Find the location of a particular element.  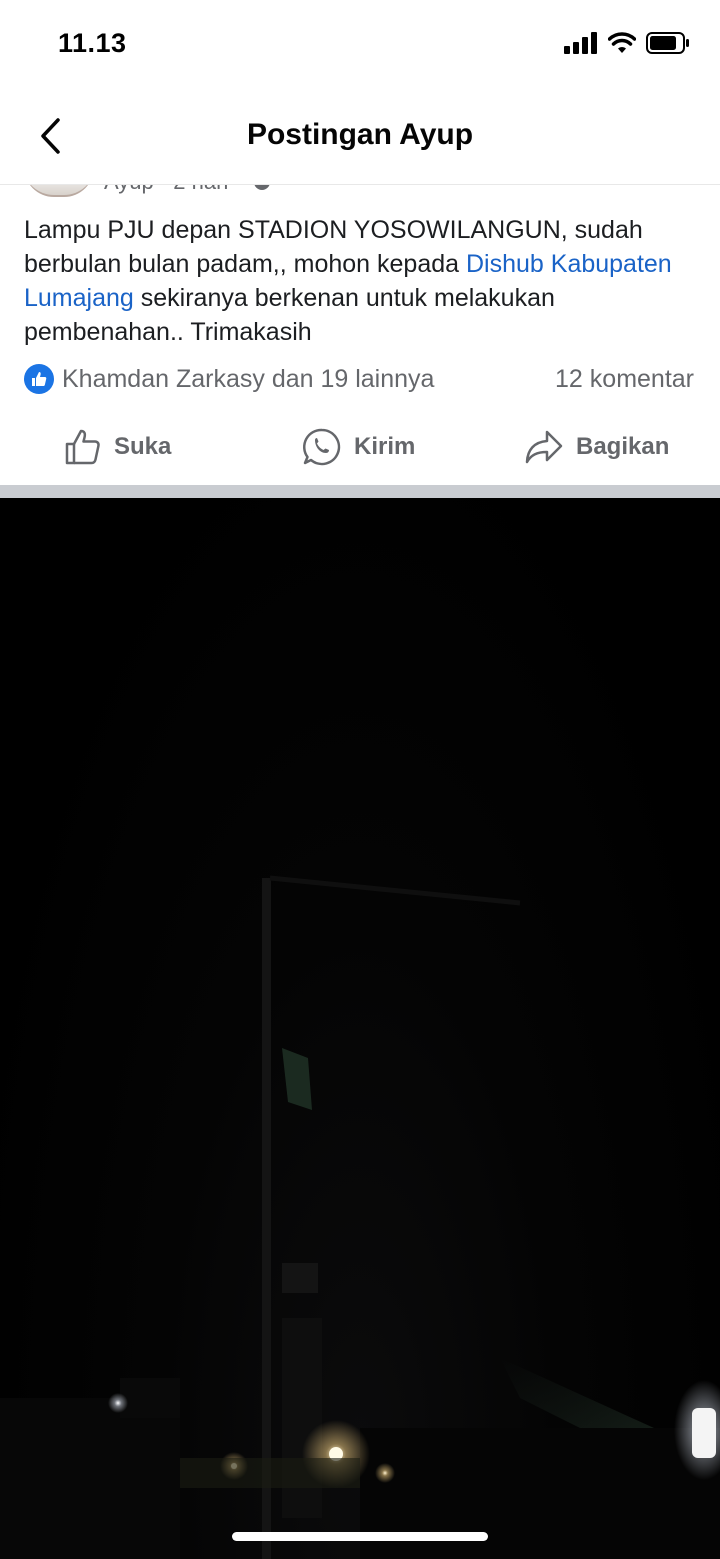

share-button: Bagikan is located at coordinates (596, 447).